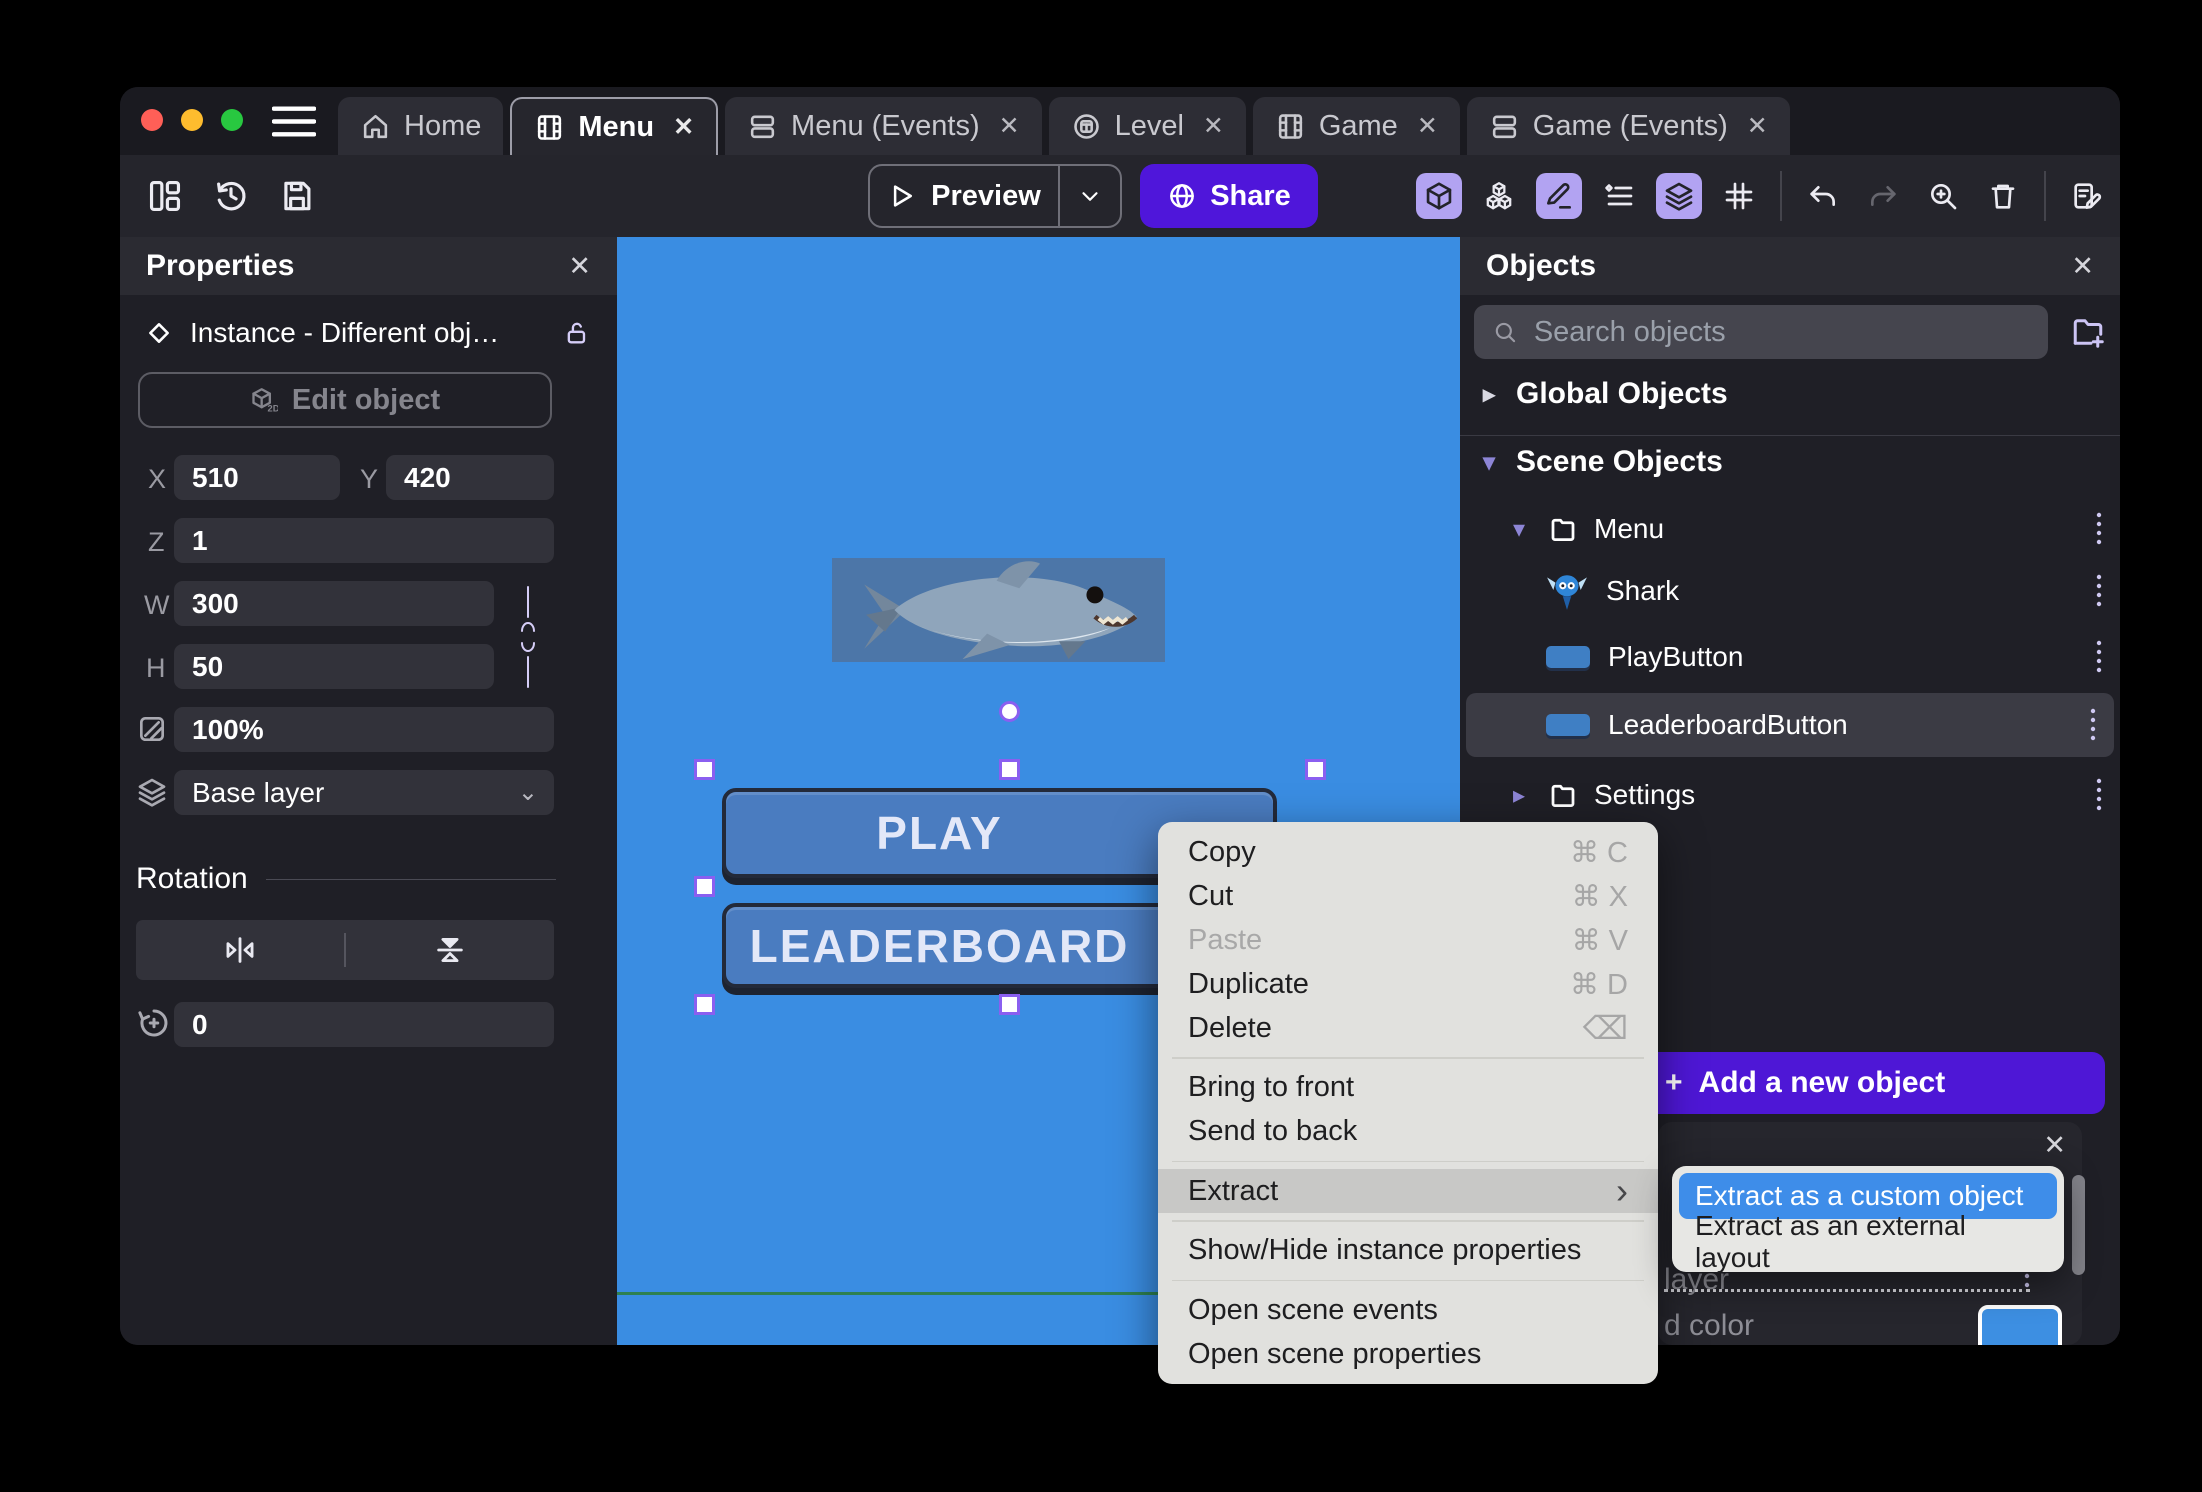 The width and height of the screenshot is (2202, 1492). Describe the element at coordinates (704, 1004) in the screenshot. I see `selection-handle-bottom-left` at that location.